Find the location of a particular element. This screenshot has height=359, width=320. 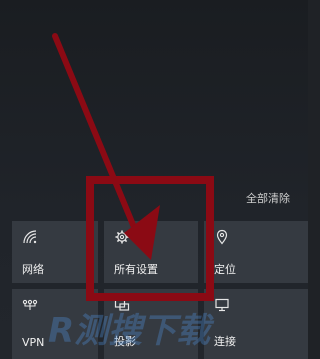

quick-action-label: 定位 is located at coordinates (225, 269).